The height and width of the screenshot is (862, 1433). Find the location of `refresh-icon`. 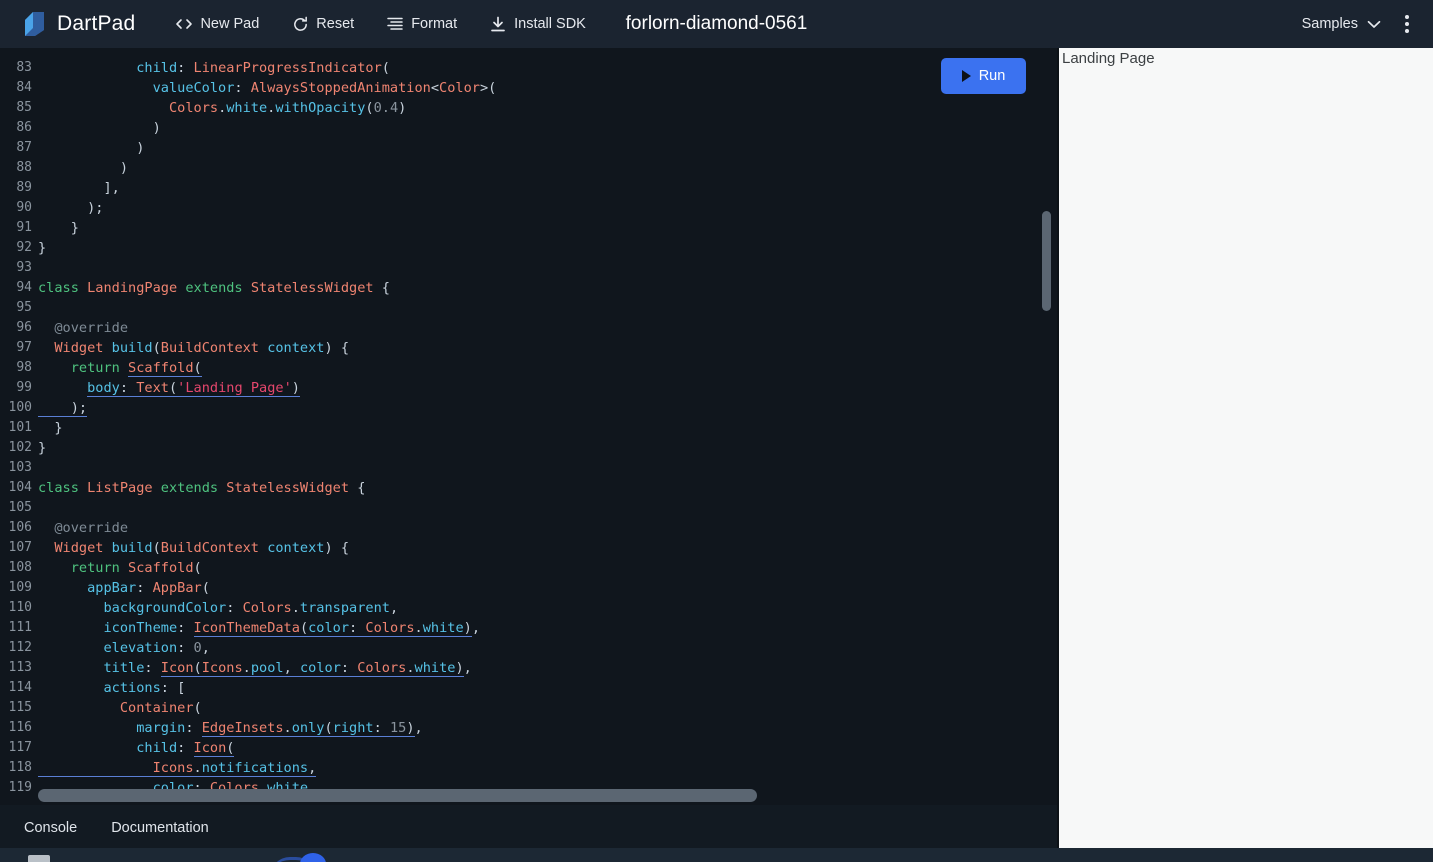

refresh-icon is located at coordinates (300, 24).